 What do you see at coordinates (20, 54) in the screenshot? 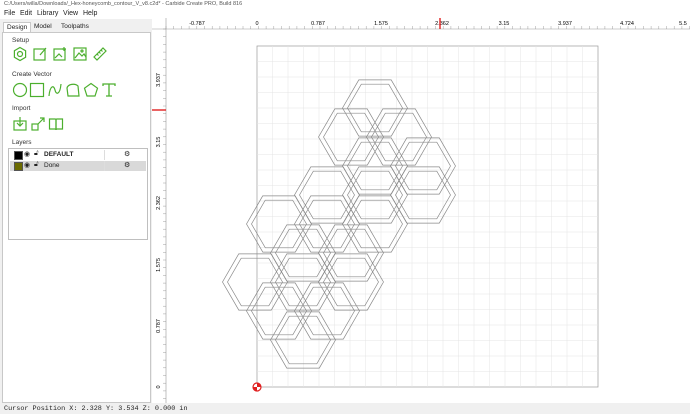
I see `gear-hex-icon` at bounding box center [20, 54].